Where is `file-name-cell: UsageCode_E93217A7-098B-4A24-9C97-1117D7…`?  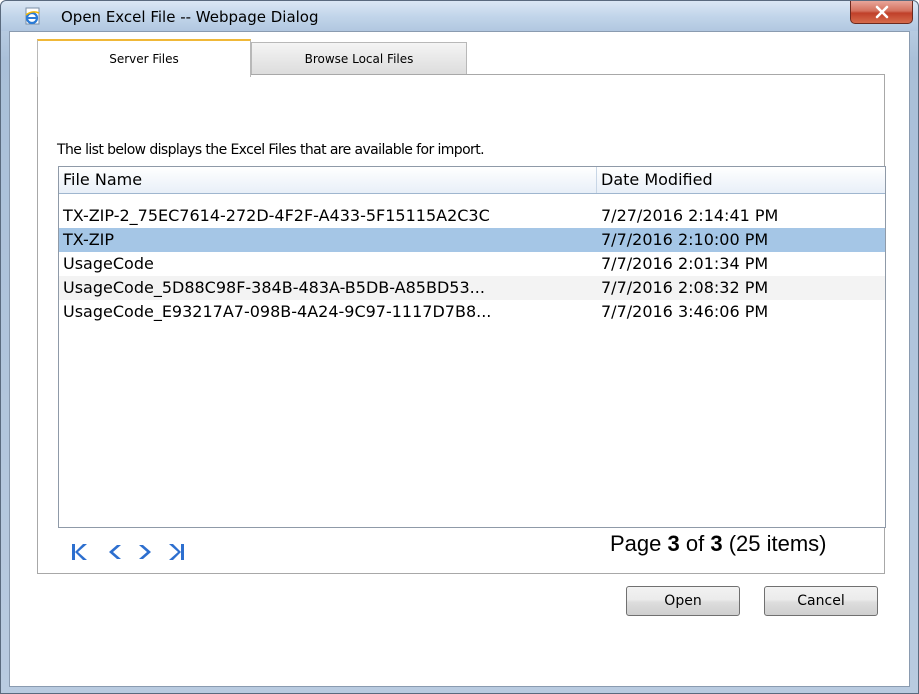
file-name-cell: UsageCode_E93217A7-098B-4A24-9C97-1117D7… is located at coordinates (277, 311).